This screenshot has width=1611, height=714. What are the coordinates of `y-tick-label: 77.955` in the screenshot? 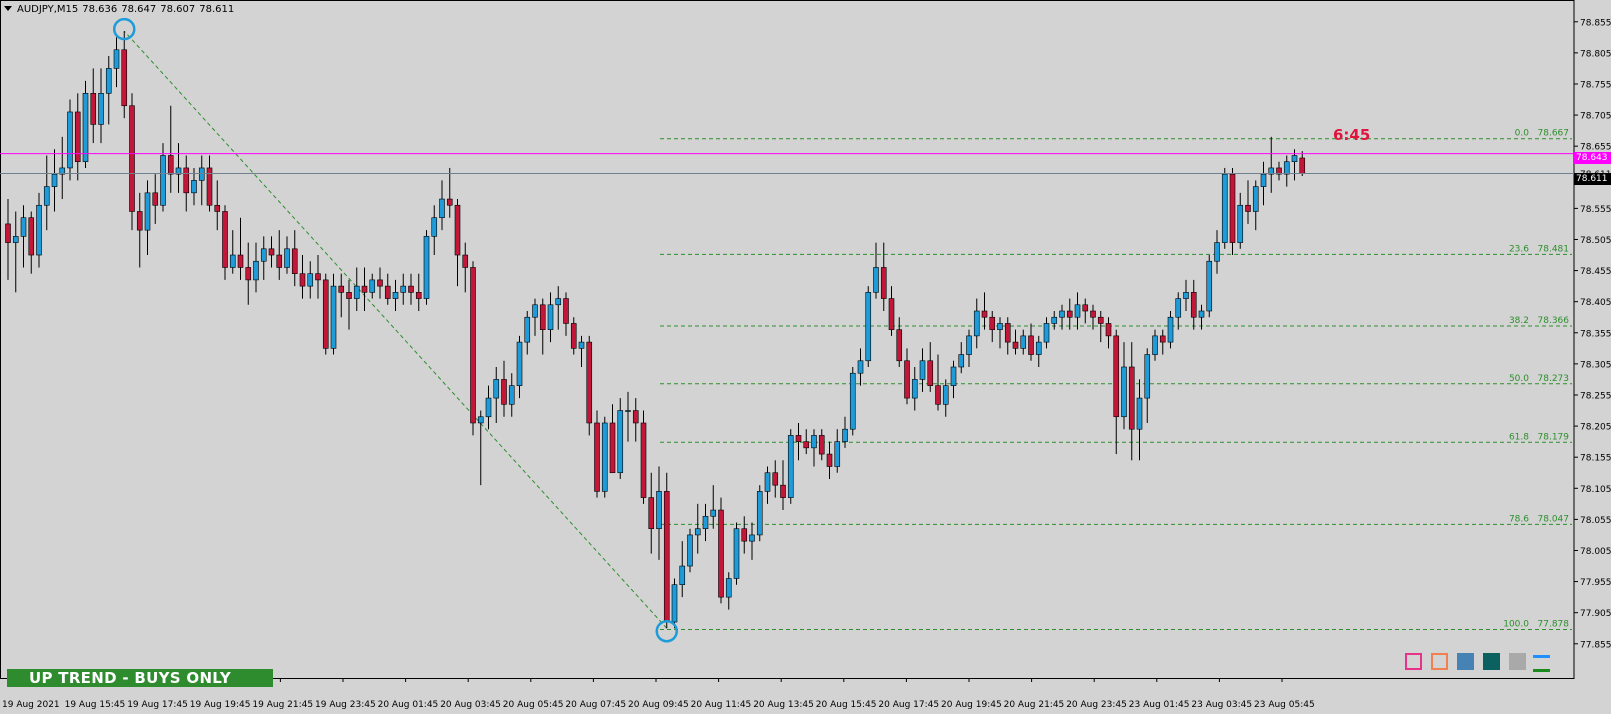 It's located at (1595, 583).